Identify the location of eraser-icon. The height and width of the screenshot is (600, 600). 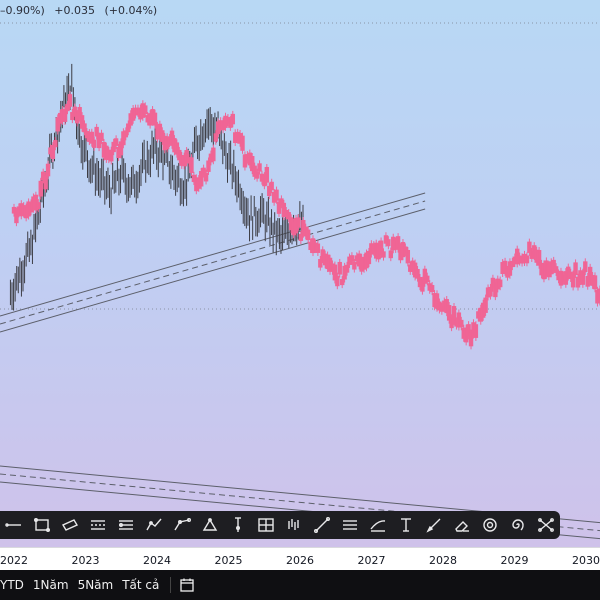
(462, 526).